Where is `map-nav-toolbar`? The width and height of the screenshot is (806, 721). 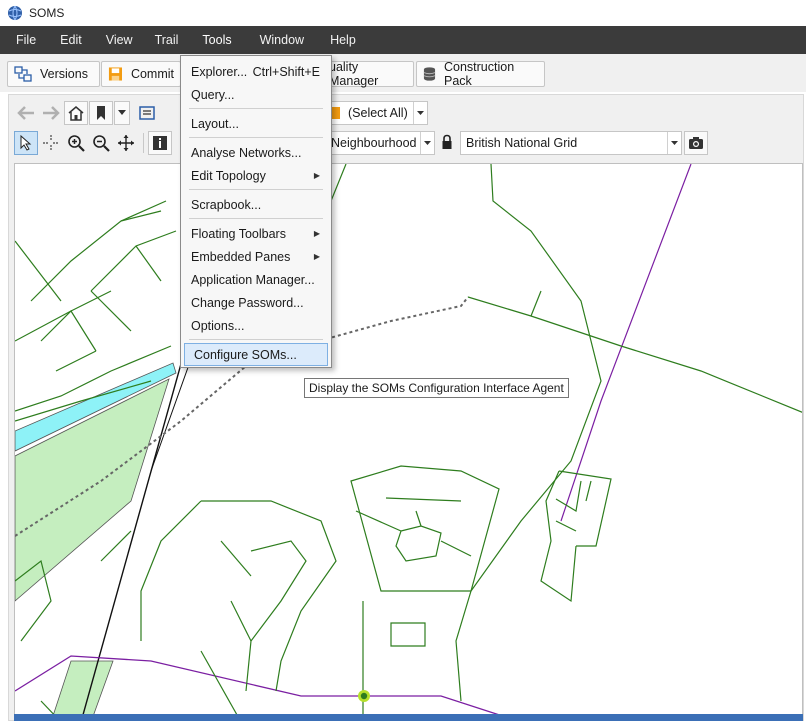
map-nav-toolbar is located at coordinates (87, 113).